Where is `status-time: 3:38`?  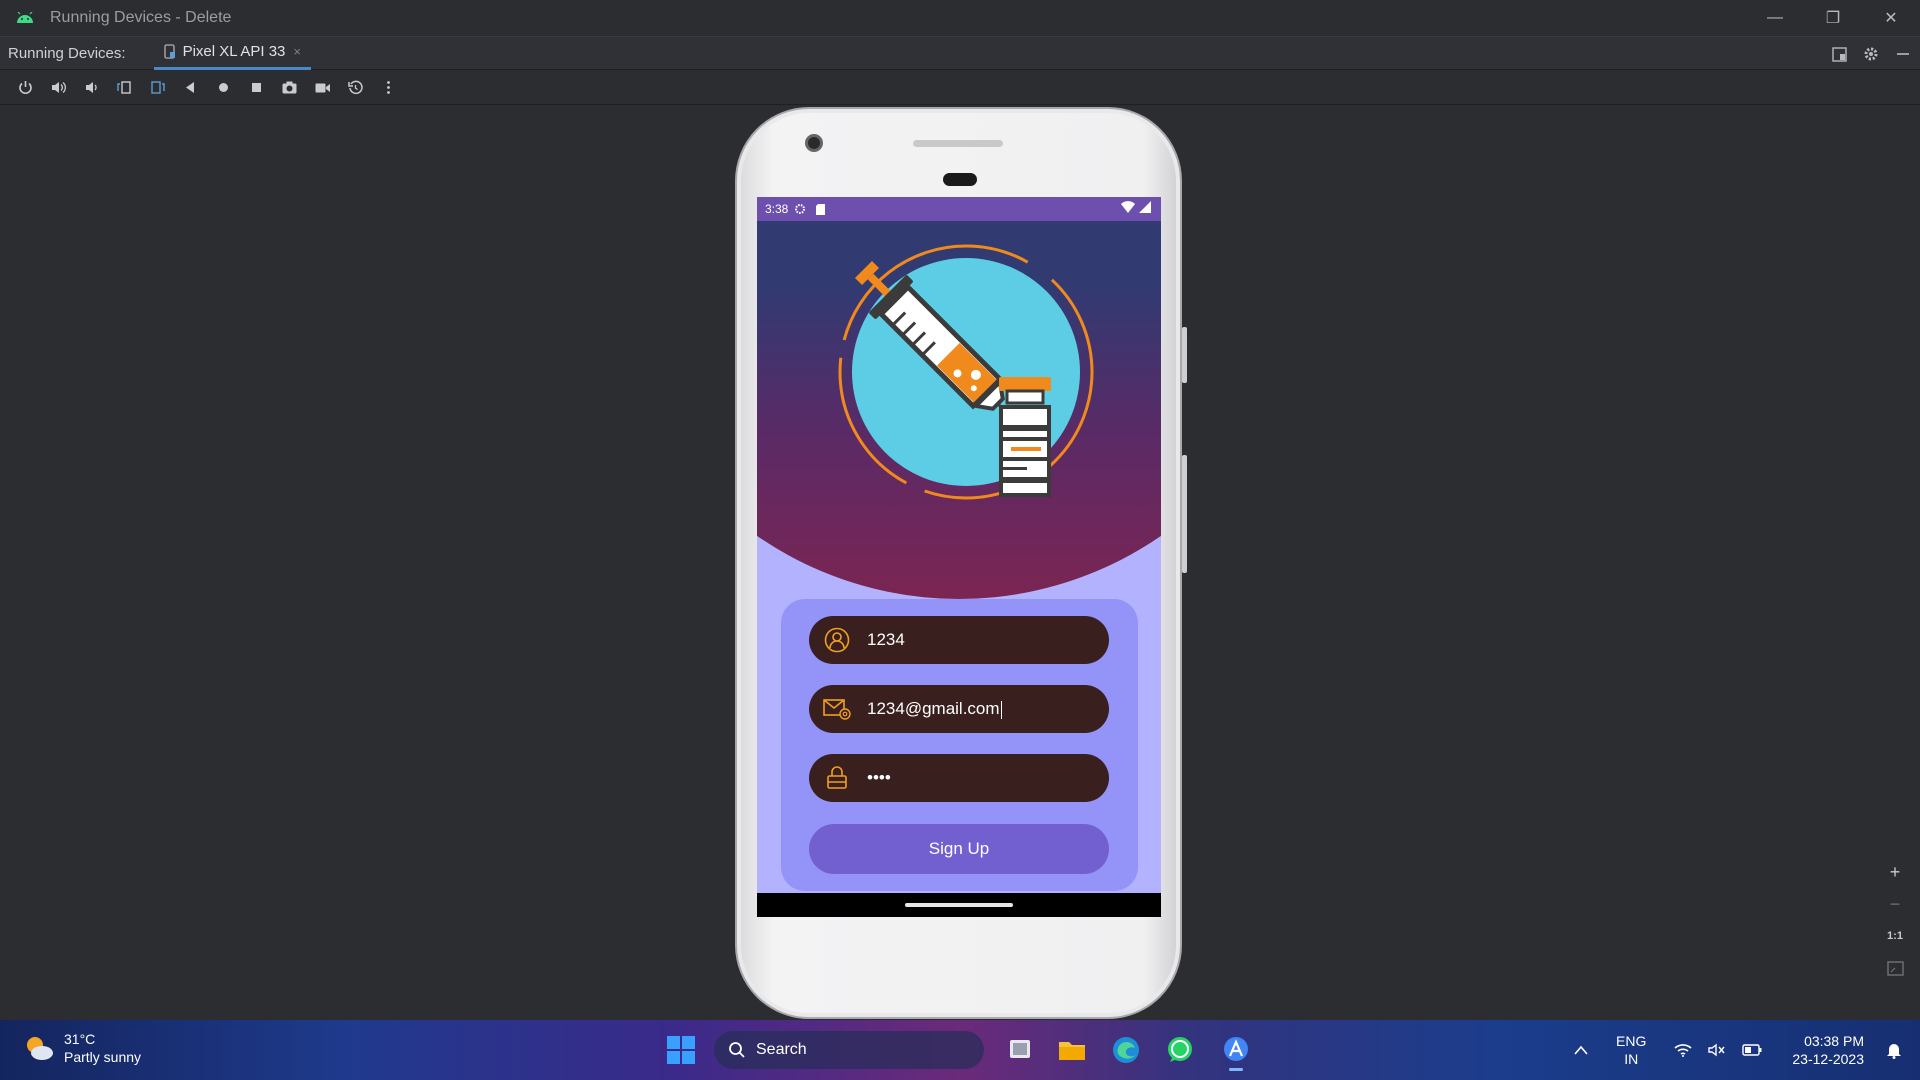 status-time: 3:38 is located at coordinates (777, 209).